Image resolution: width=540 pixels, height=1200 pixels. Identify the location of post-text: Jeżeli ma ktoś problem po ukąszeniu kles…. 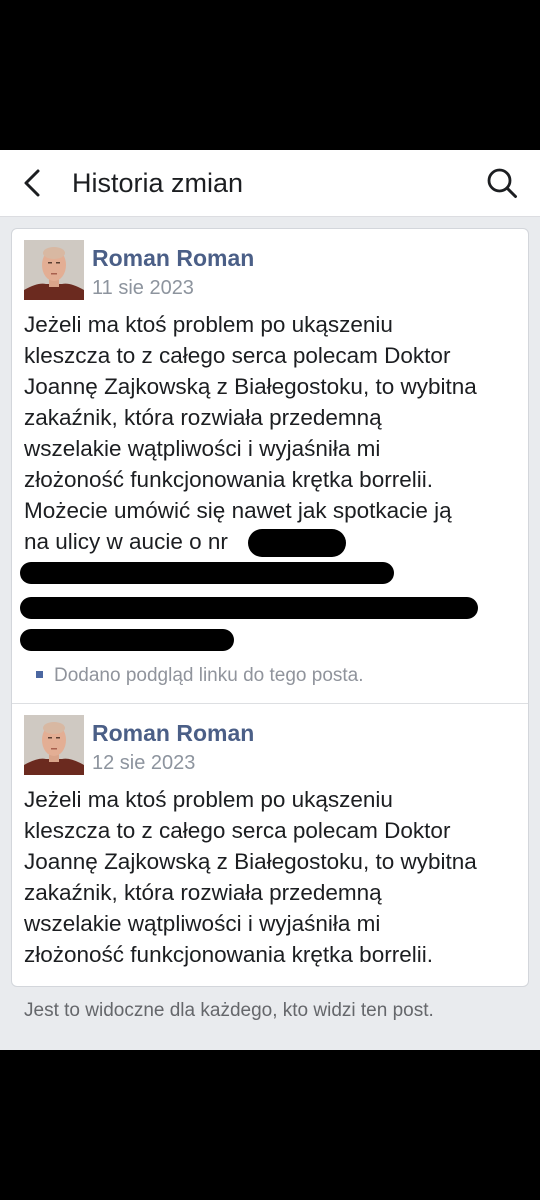
(250, 877).